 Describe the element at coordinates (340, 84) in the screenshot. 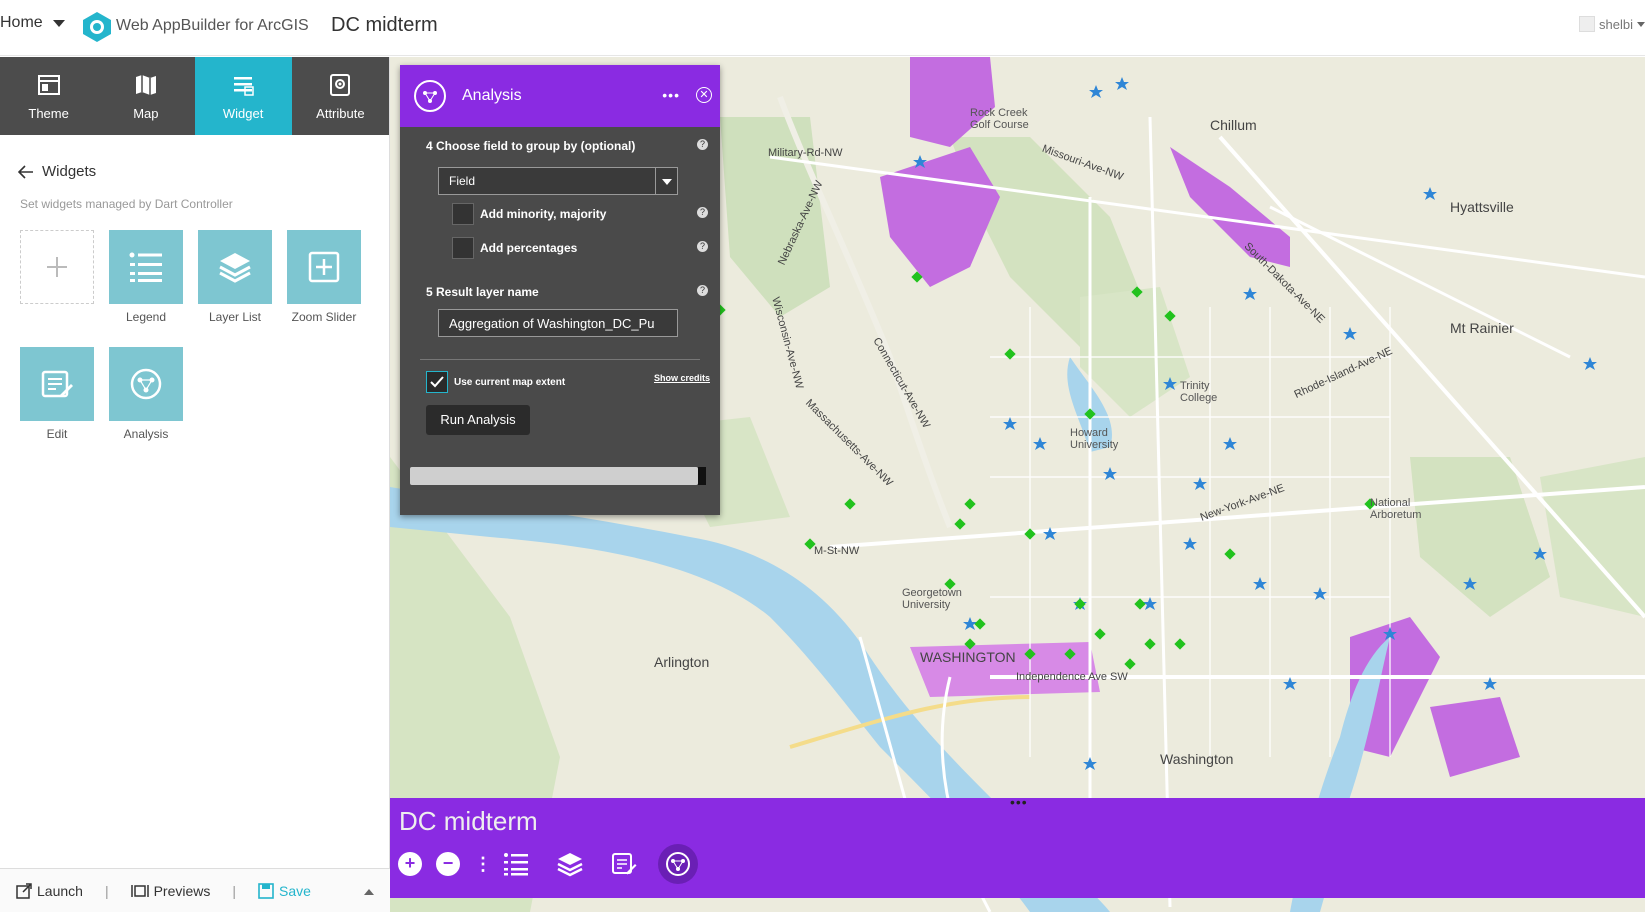

I see `attribute-icon` at that location.